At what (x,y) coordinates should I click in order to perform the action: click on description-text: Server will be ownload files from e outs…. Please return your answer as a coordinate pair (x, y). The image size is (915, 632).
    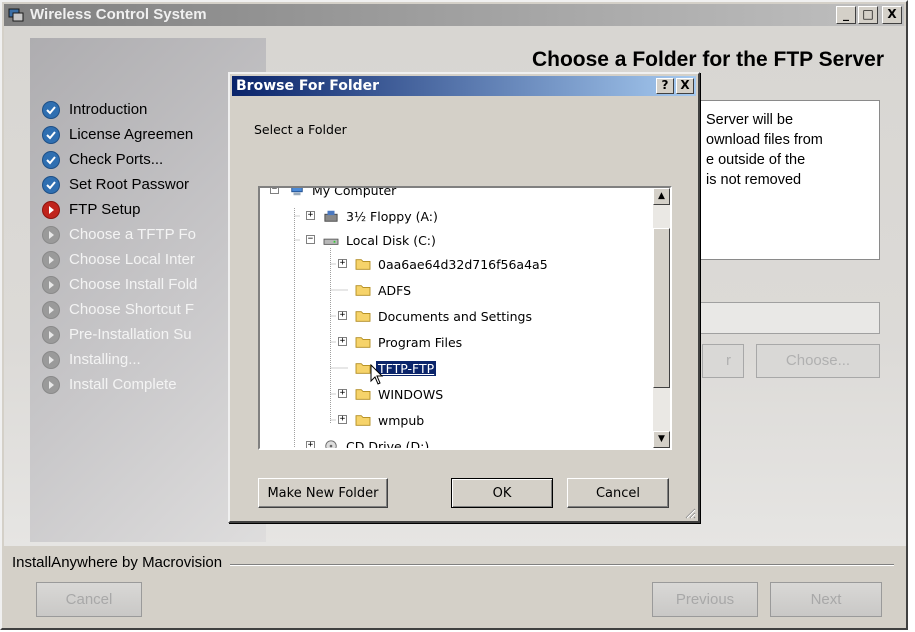
    Looking at the image, I should click on (791, 150).